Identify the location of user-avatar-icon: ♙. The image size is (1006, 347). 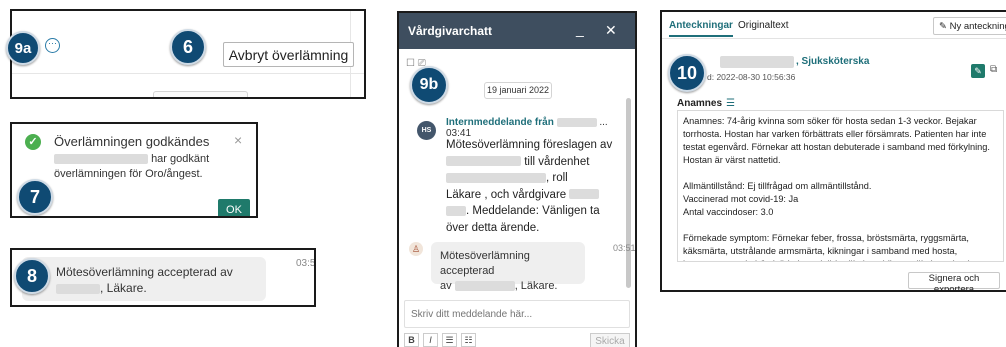
(416, 249).